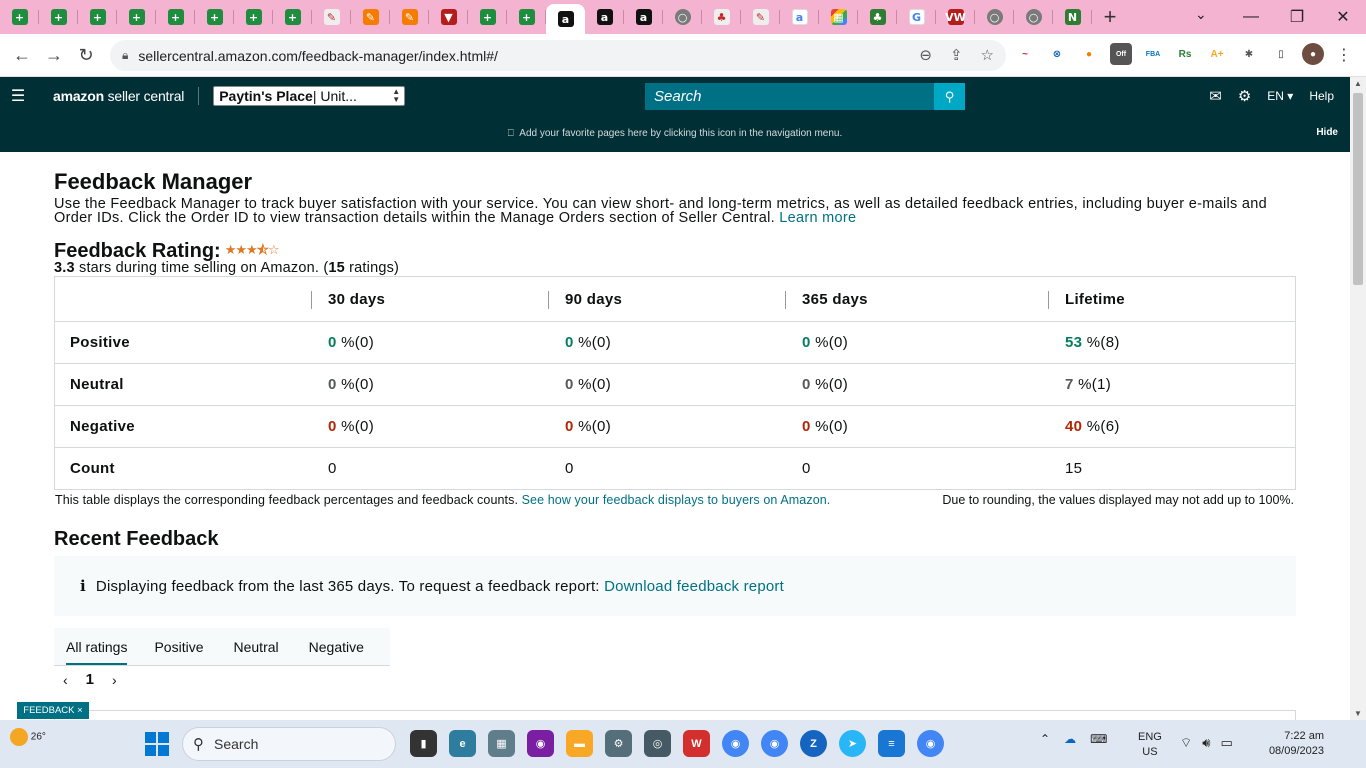 The height and width of the screenshot is (768, 1366). I want to click on folder-icon: ▬, so click(579, 743).